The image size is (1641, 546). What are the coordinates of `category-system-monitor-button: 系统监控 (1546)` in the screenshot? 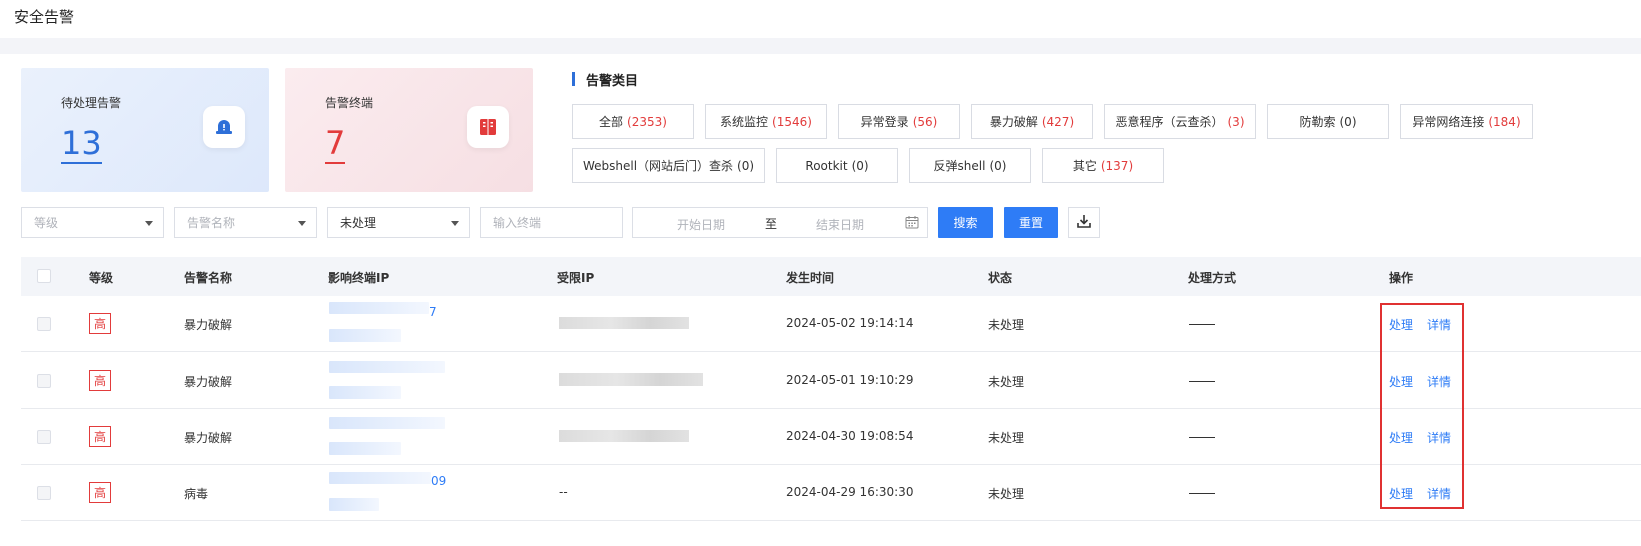 It's located at (766, 121).